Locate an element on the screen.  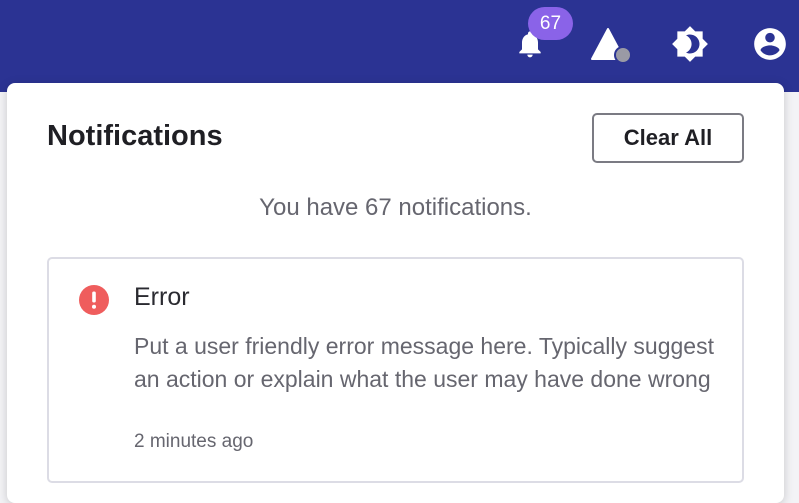
status-indicator-dot is located at coordinates (623, 55).